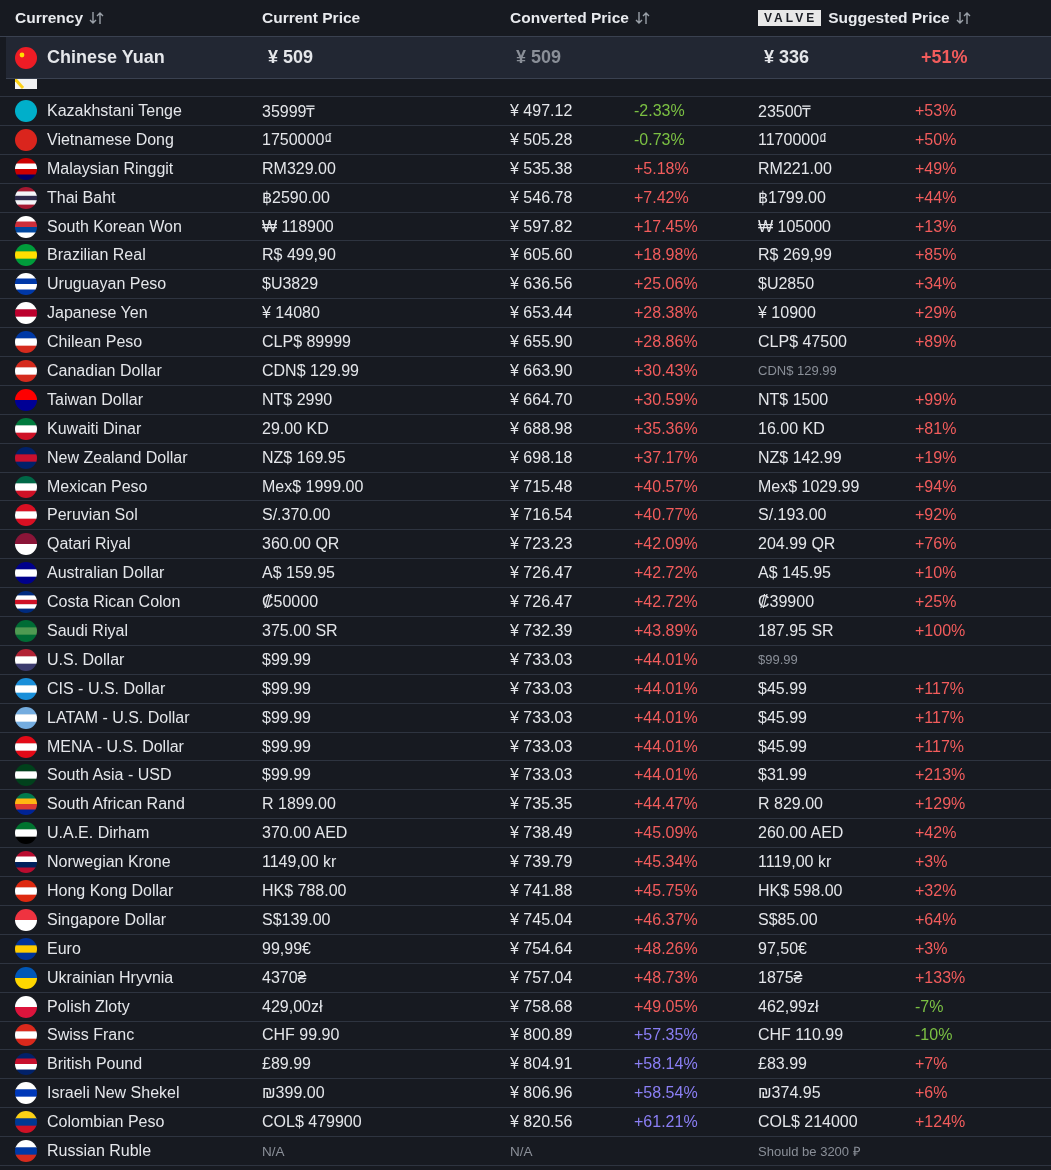  Describe the element at coordinates (541, 457) in the screenshot. I see `converted-price: ¥ 698.18` at that location.